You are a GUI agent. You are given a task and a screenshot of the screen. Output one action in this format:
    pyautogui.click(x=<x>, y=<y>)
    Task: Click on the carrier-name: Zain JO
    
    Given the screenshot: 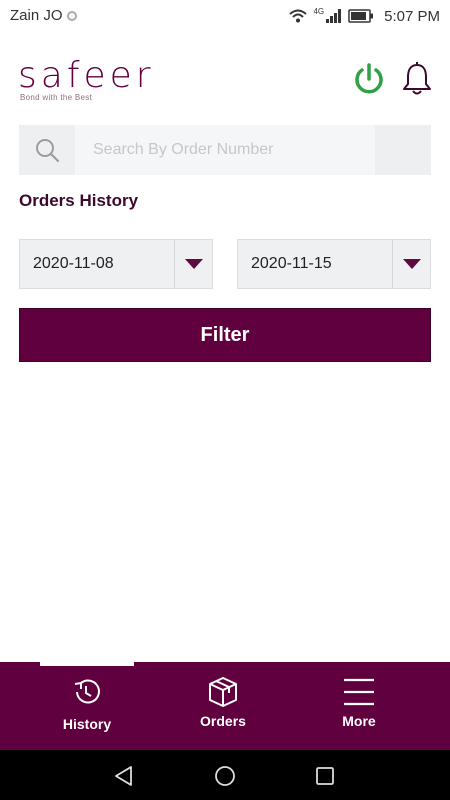 What is the action you would take?
    pyautogui.click(x=43, y=15)
    